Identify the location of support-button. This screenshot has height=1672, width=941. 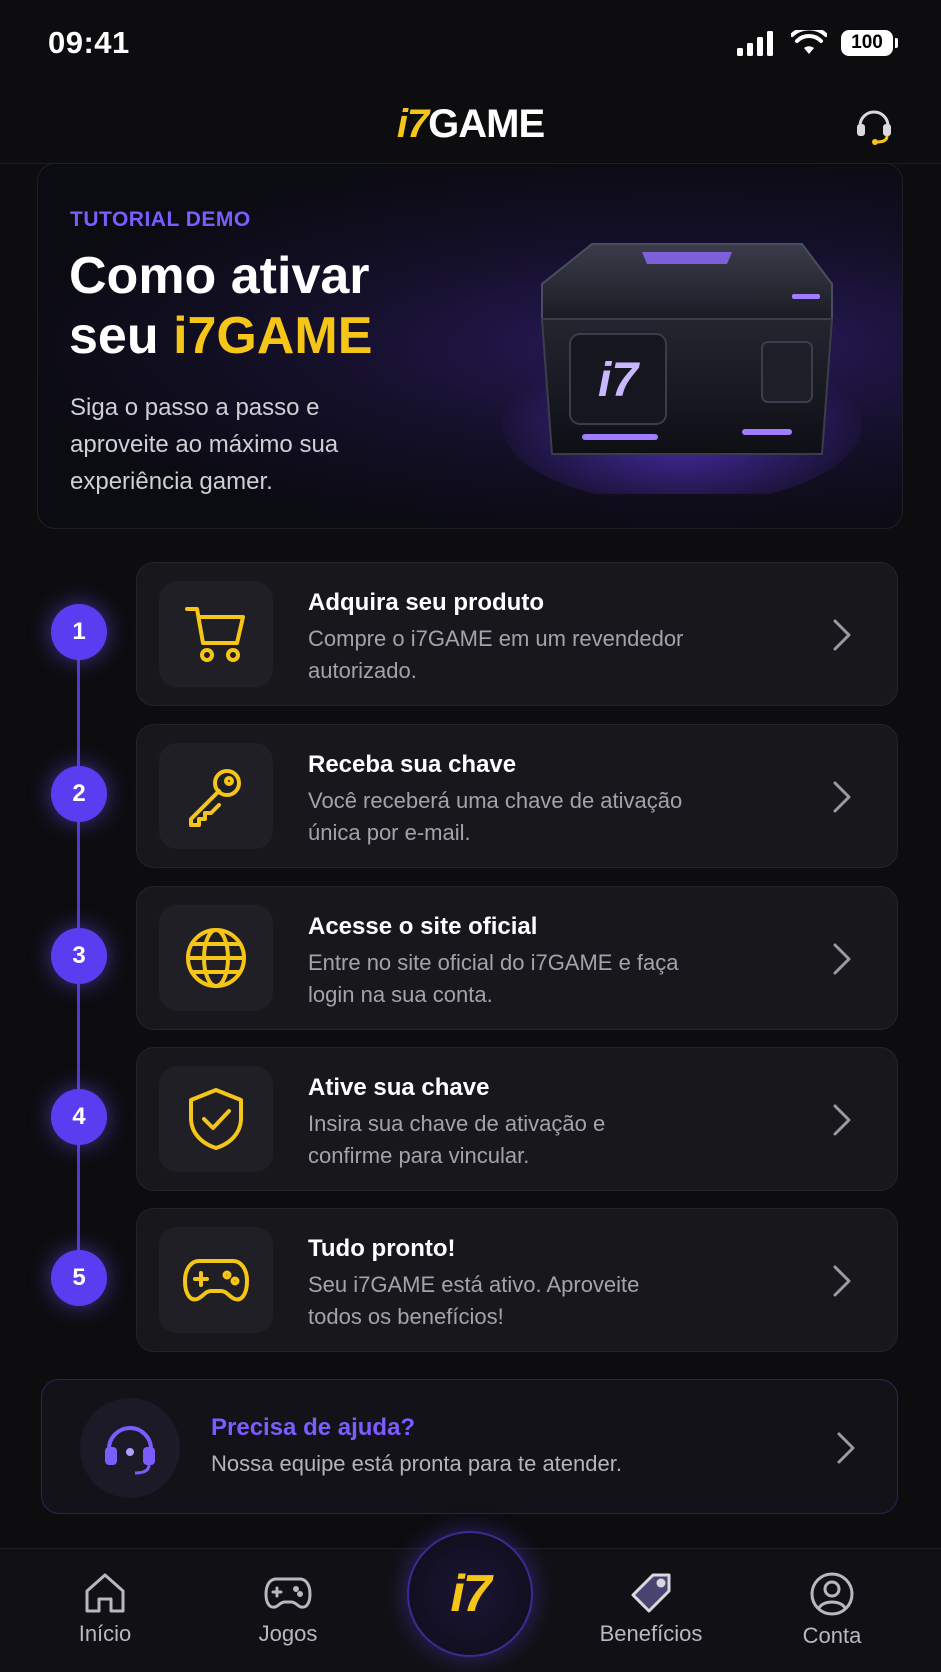
(874, 125).